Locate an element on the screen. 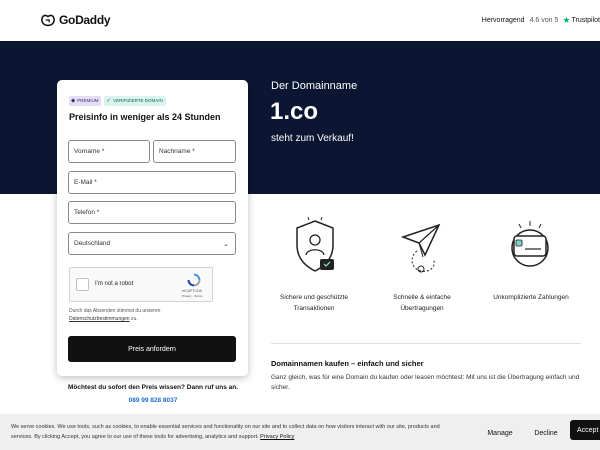 Image resolution: width=600 pixels, height=450 pixels. request-price-button: Preis anfordern is located at coordinates (152, 349).